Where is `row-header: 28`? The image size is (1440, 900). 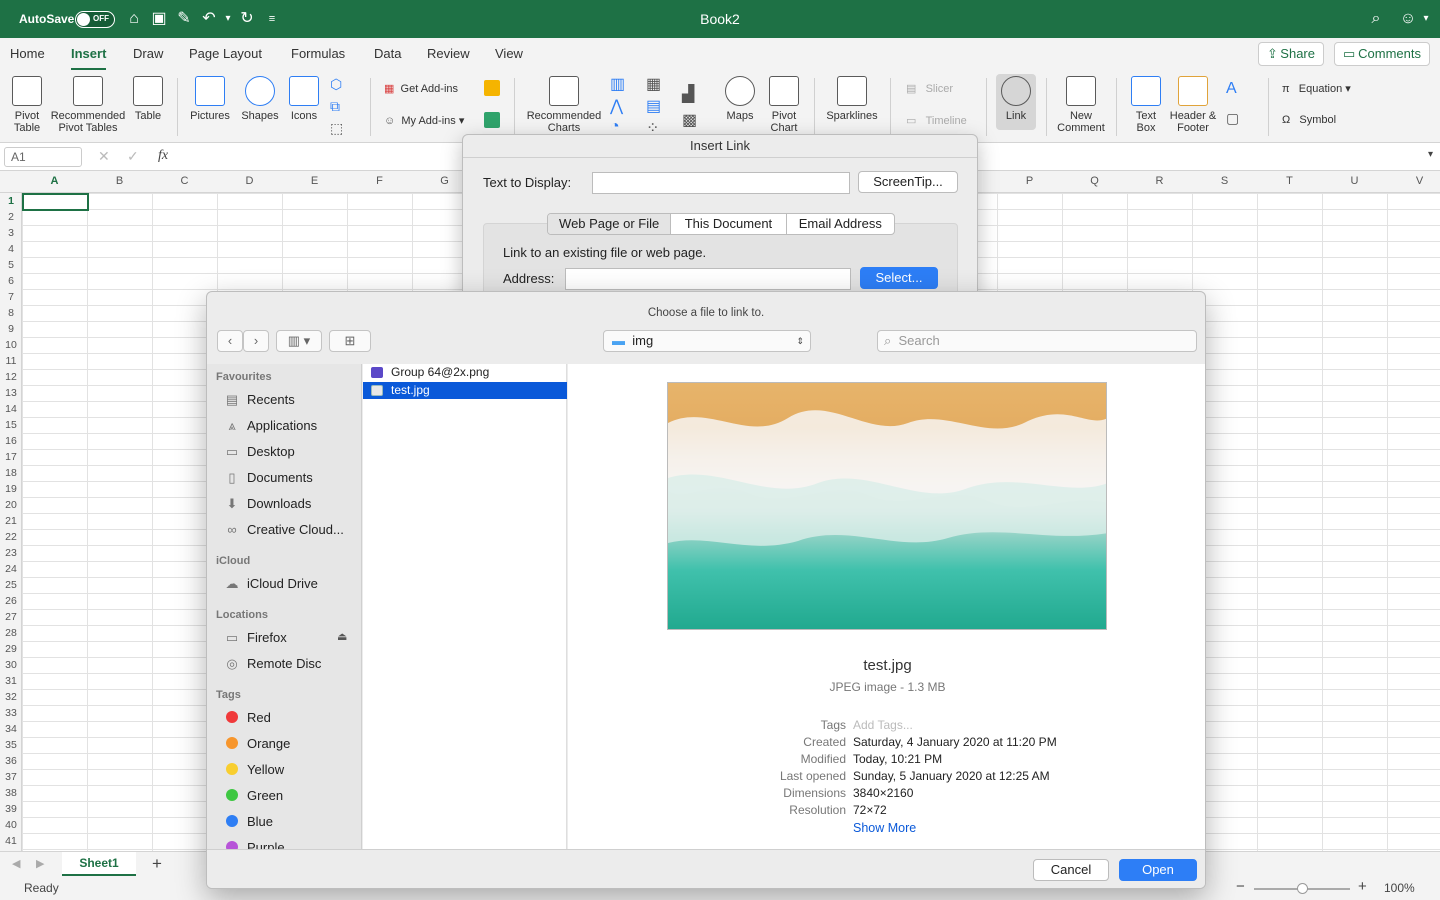
row-header: 28 is located at coordinates (11, 633).